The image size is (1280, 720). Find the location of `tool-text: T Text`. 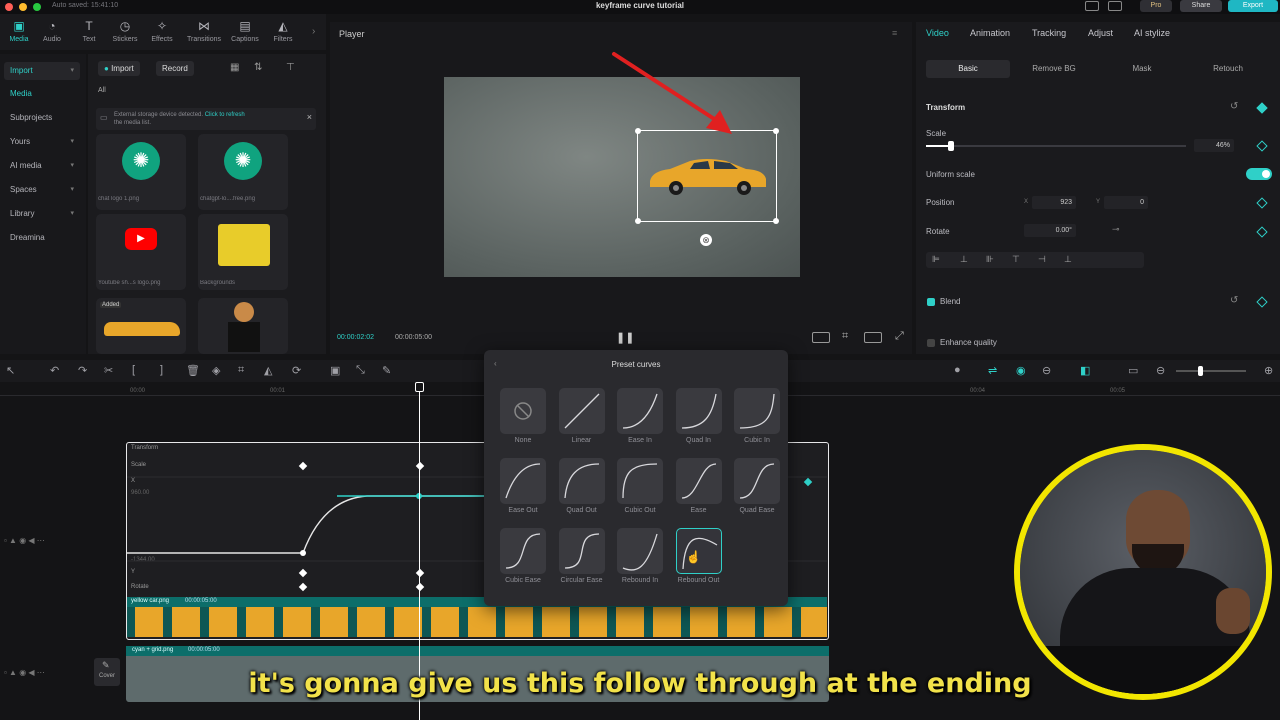

tool-text: T Text is located at coordinates (89, 32).